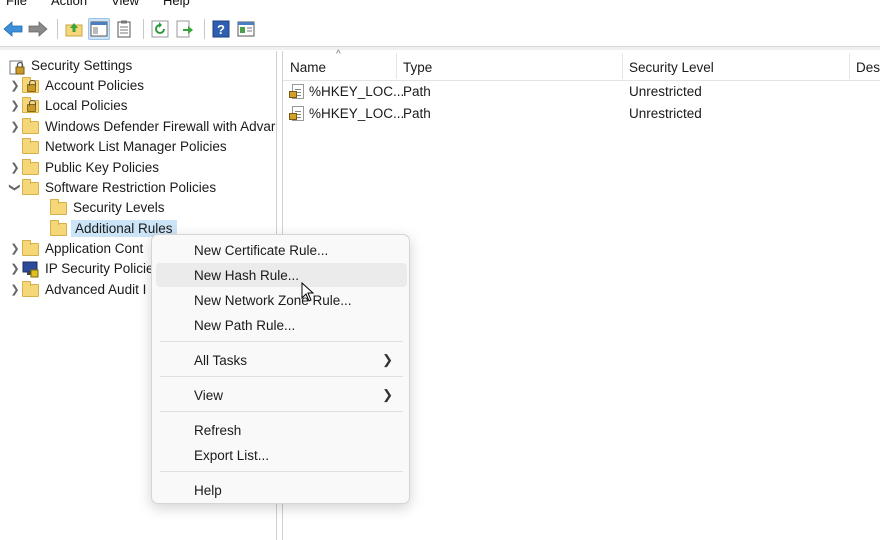 Image resolution: width=880 pixels, height=540 pixels. I want to click on tree-item-network-list-manager: Network List Manager Policies, so click(117, 146).